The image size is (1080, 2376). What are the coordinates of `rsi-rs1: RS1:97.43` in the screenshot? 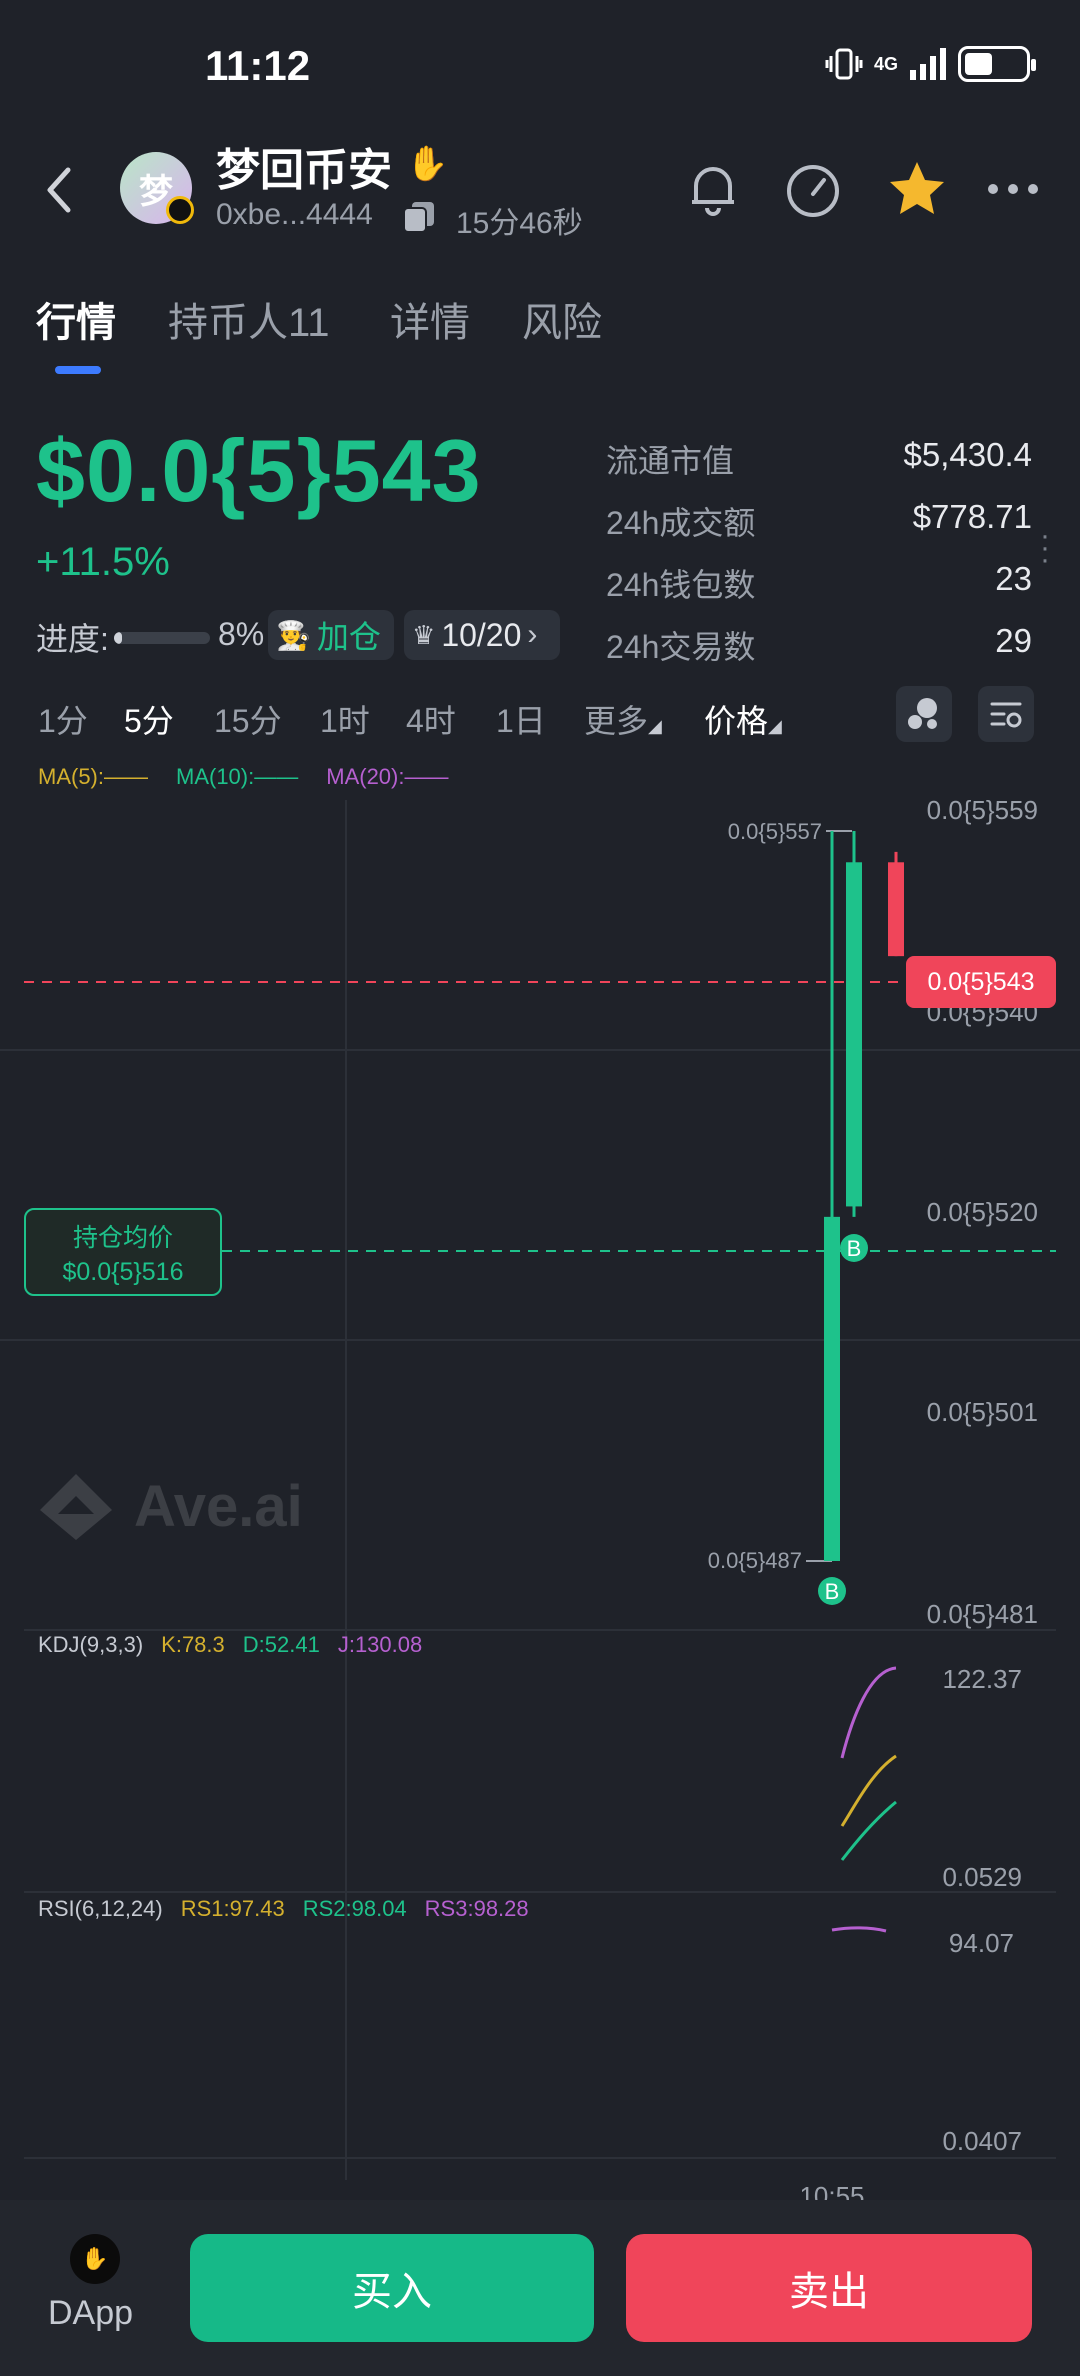 It's located at (232, 1908).